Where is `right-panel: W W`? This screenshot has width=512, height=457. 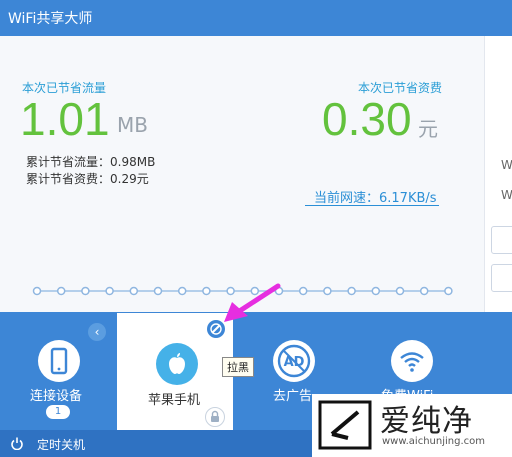
right-panel: W W is located at coordinates (498, 174).